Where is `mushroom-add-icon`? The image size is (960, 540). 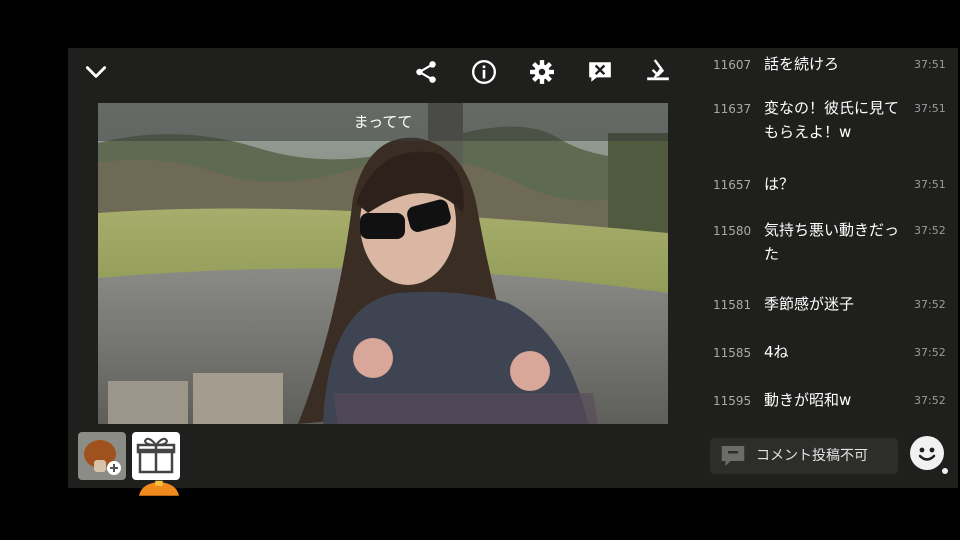 mushroom-add-icon is located at coordinates (102, 457).